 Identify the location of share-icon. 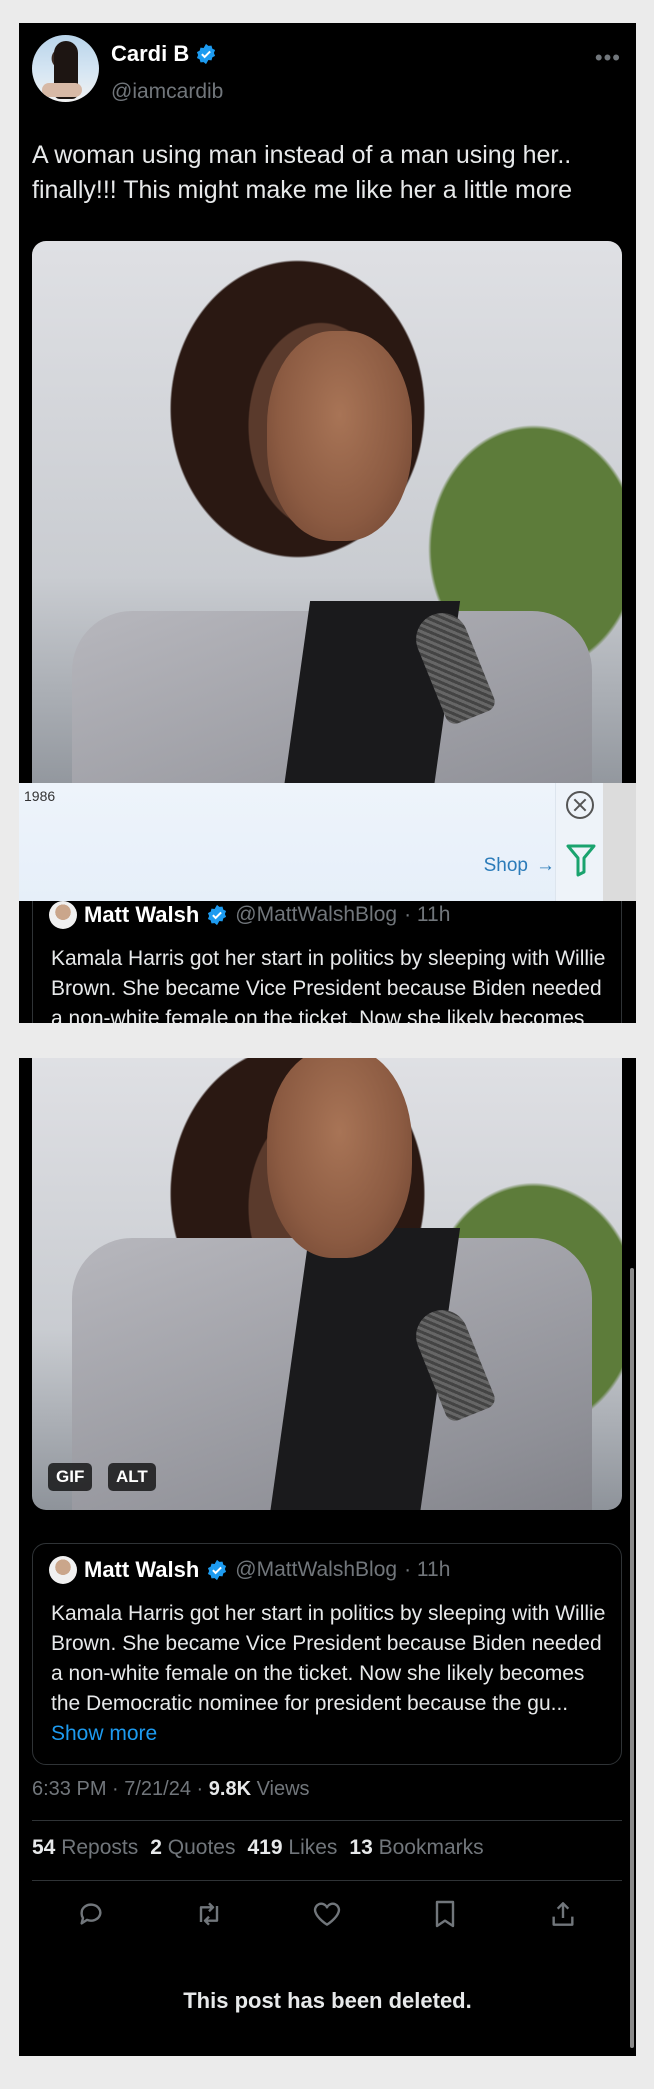
(563, 1914).